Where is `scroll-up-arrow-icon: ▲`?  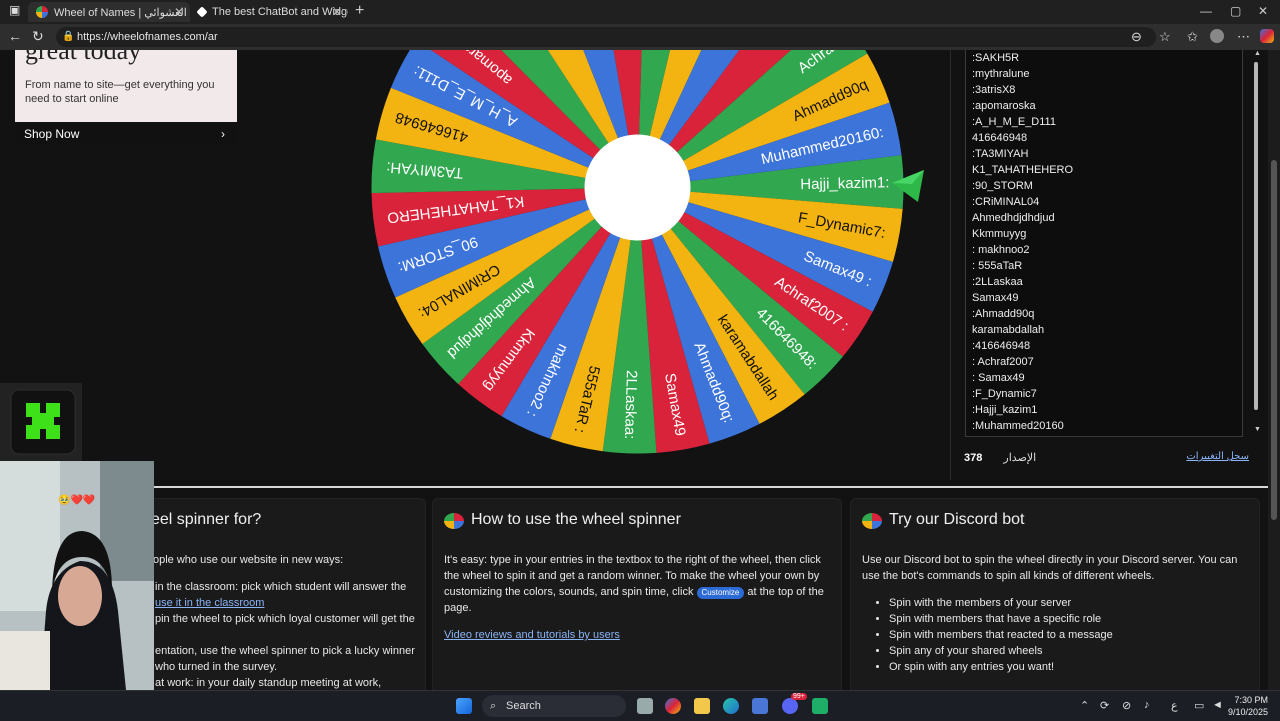
scroll-up-arrow-icon: ▲ is located at coordinates (1257, 53).